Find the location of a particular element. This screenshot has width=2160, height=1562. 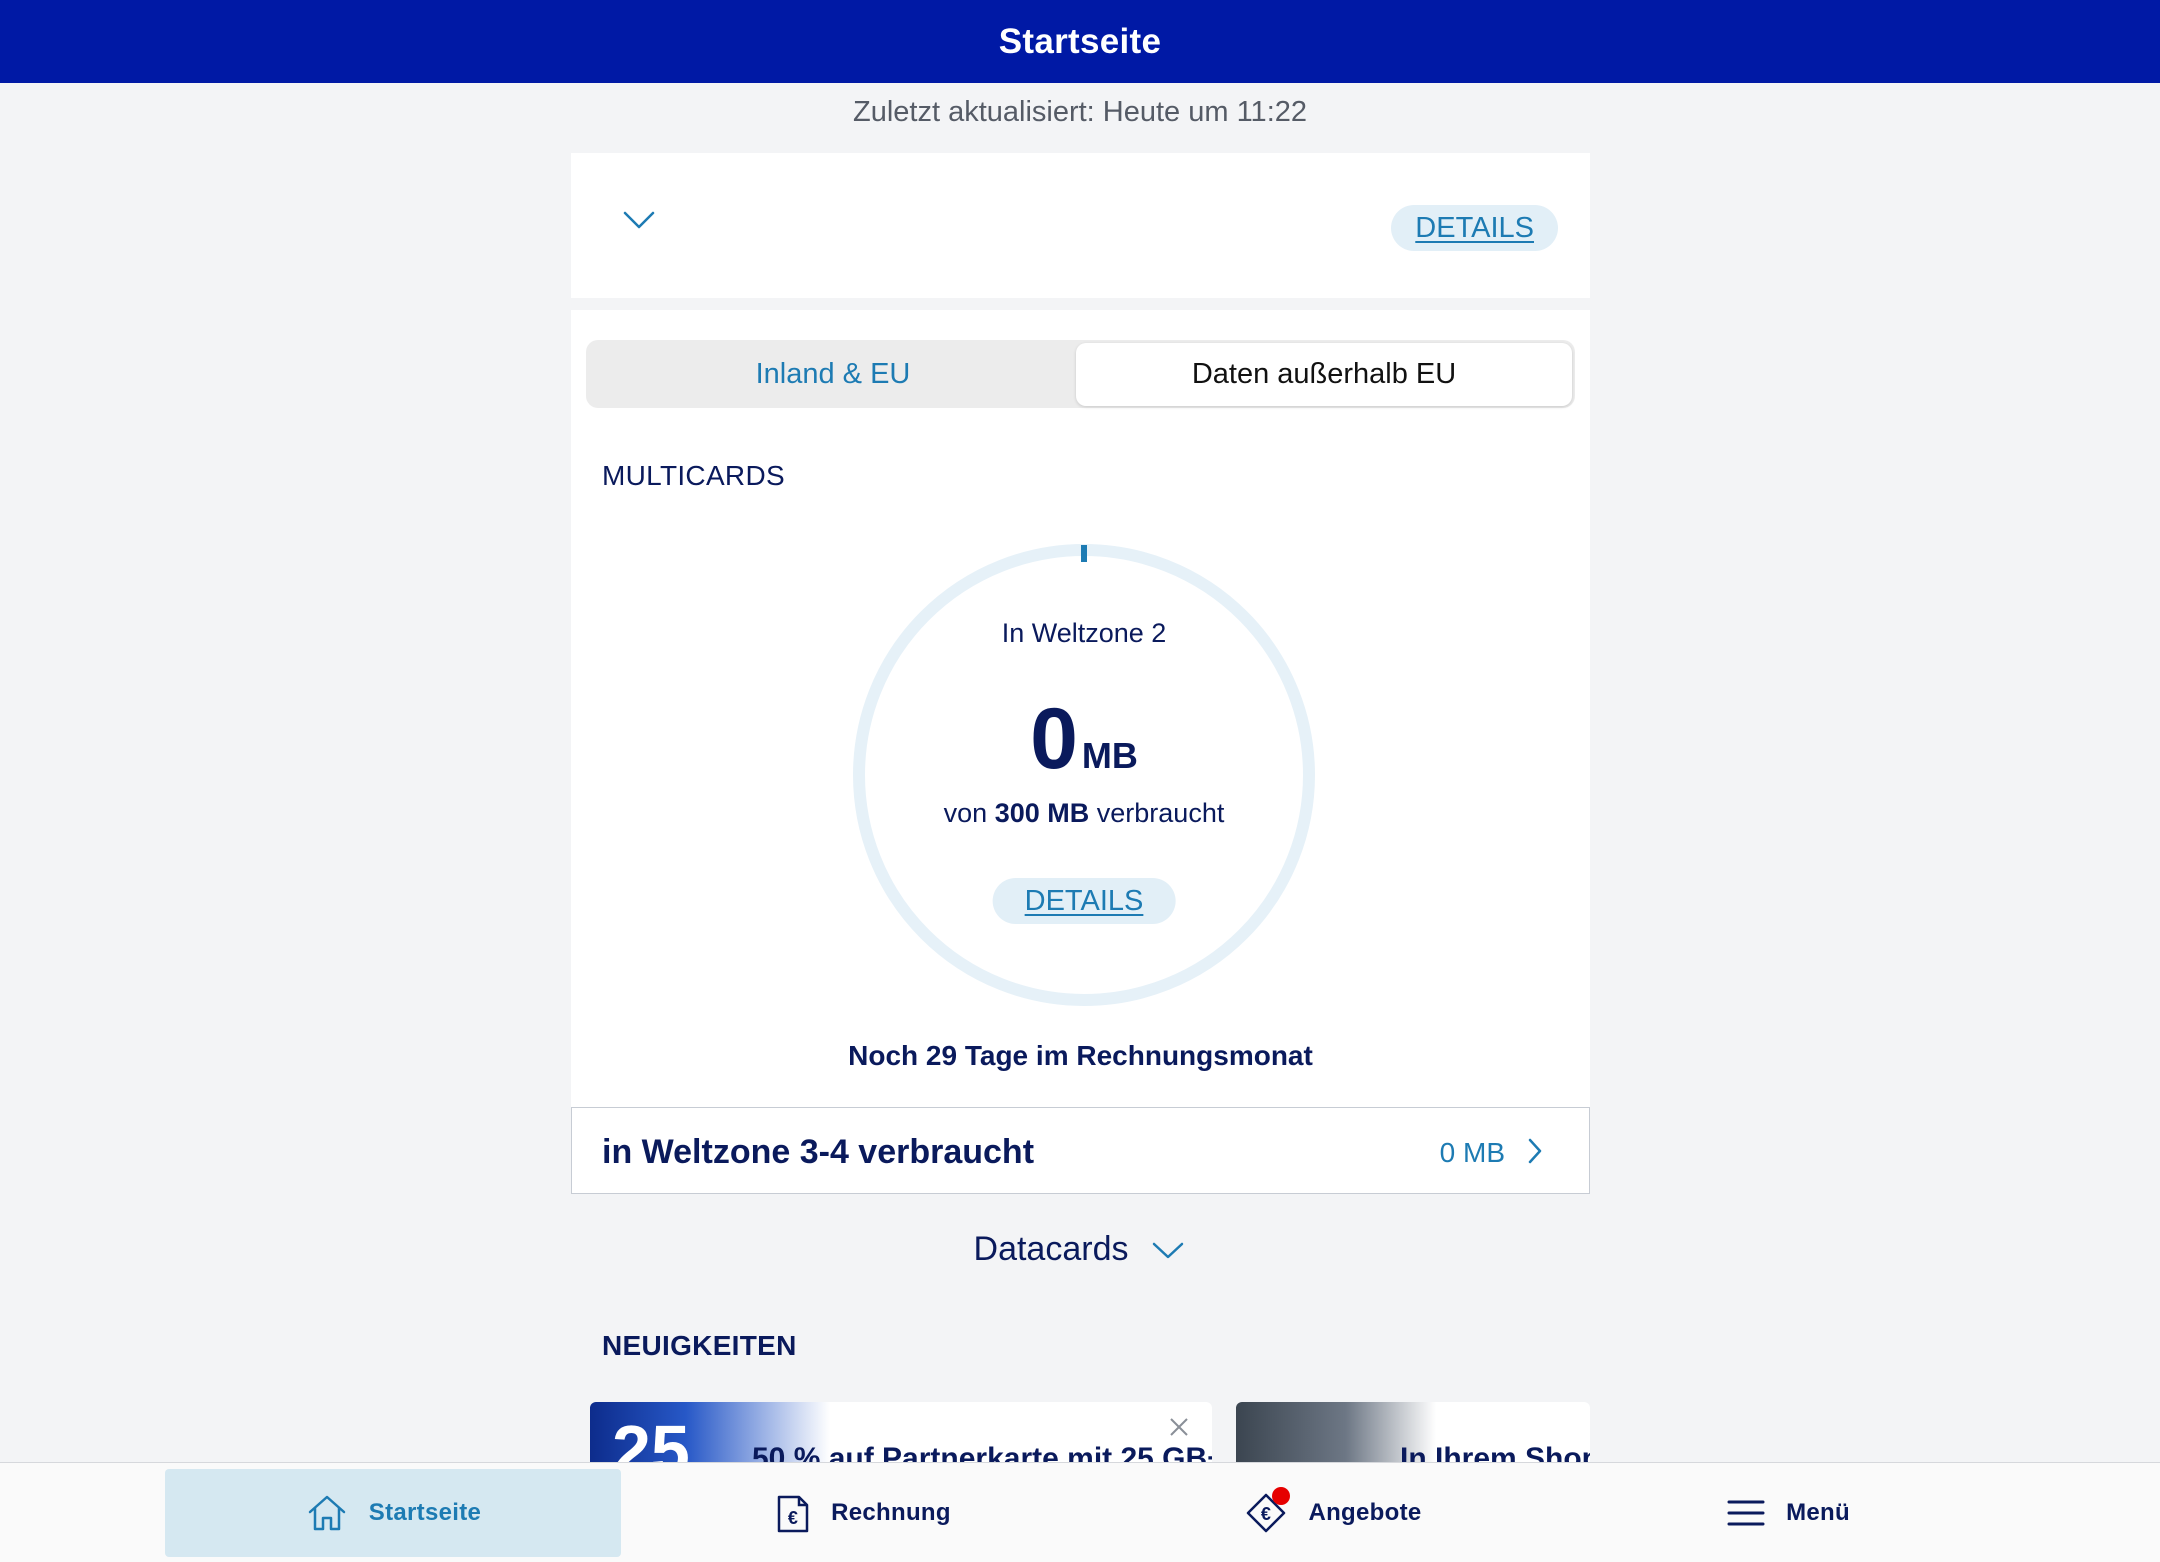

datacards-toggle: Datacards is located at coordinates (1080, 1249).